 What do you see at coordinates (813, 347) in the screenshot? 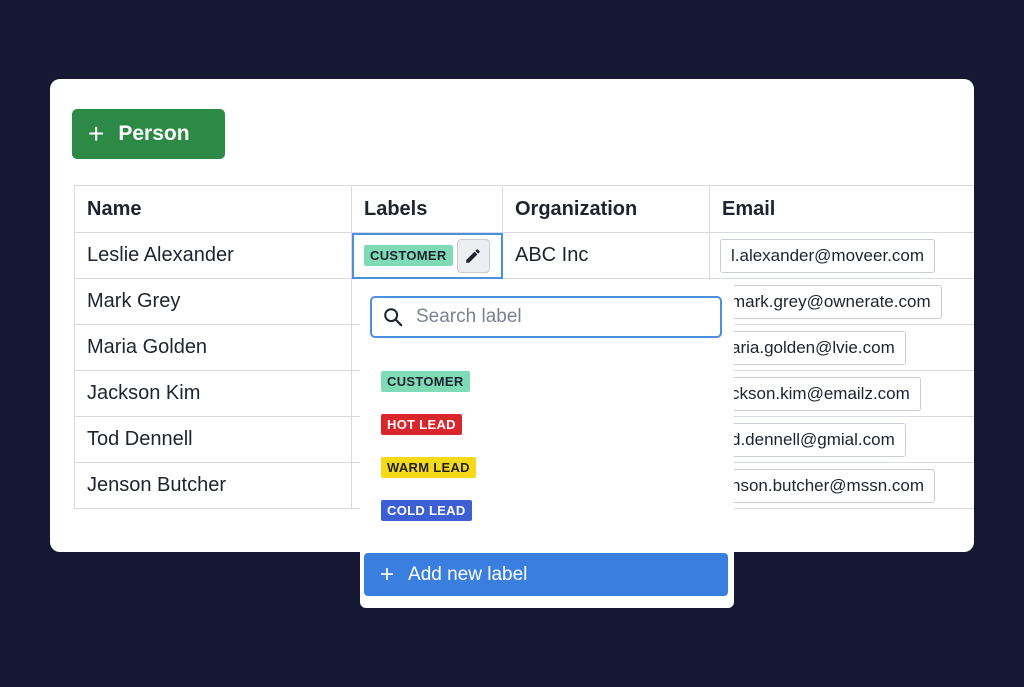
I see `email-value: aria.golden@lvie.com` at bounding box center [813, 347].